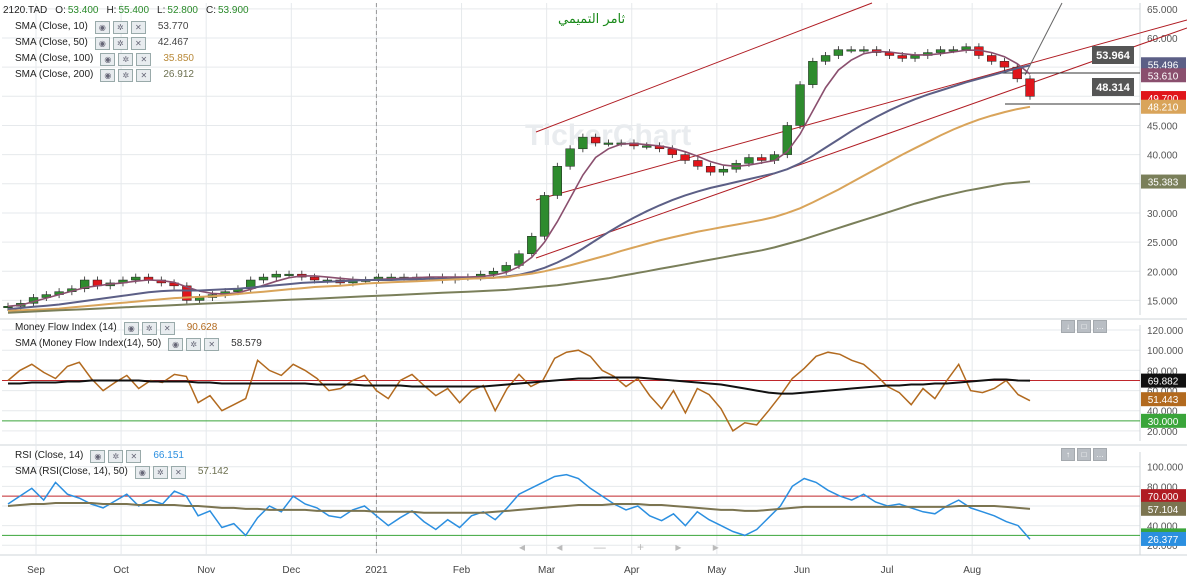  Describe the element at coordinates (213, 471) in the screenshot. I see `rsi-legend-value: 57.142` at that location.